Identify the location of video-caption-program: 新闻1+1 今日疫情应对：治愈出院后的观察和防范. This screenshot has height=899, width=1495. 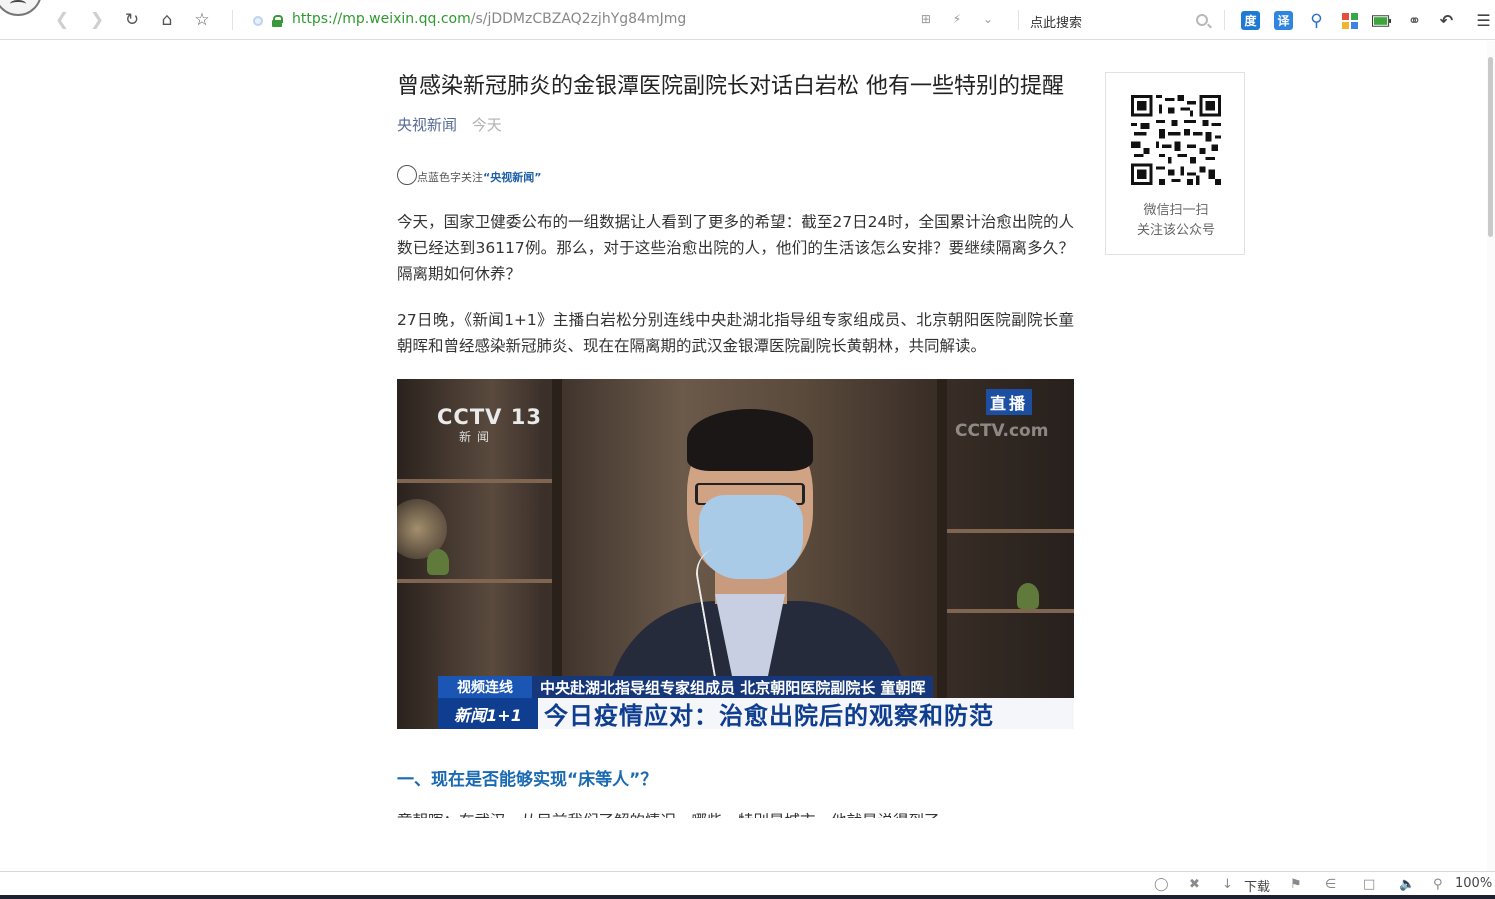
(756, 713).